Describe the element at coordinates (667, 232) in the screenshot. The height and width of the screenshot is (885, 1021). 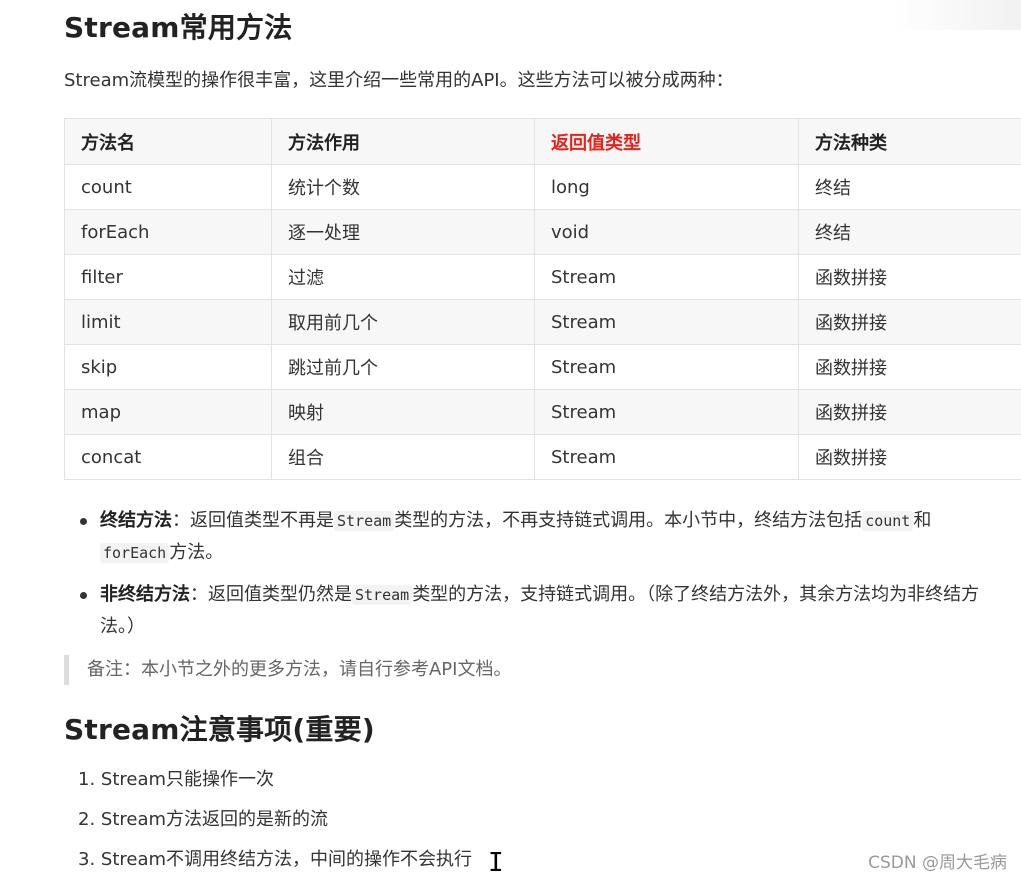
I see `cell-return-type: void` at that location.